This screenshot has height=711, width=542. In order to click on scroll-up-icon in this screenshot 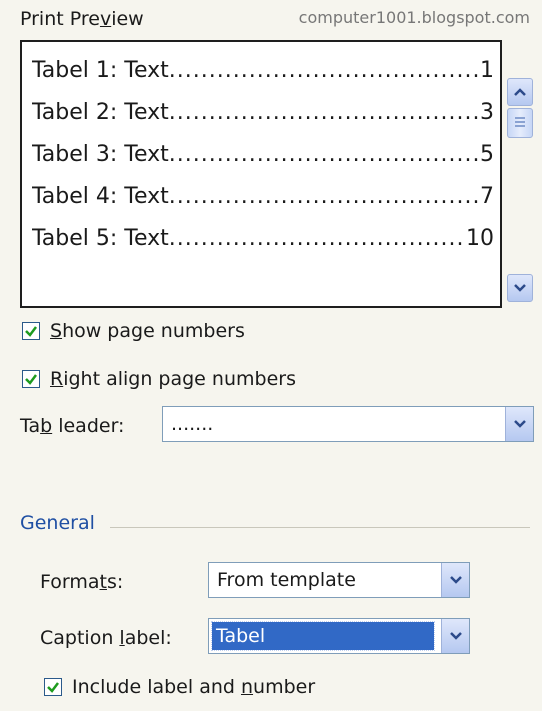, I will do `click(520, 92)`.